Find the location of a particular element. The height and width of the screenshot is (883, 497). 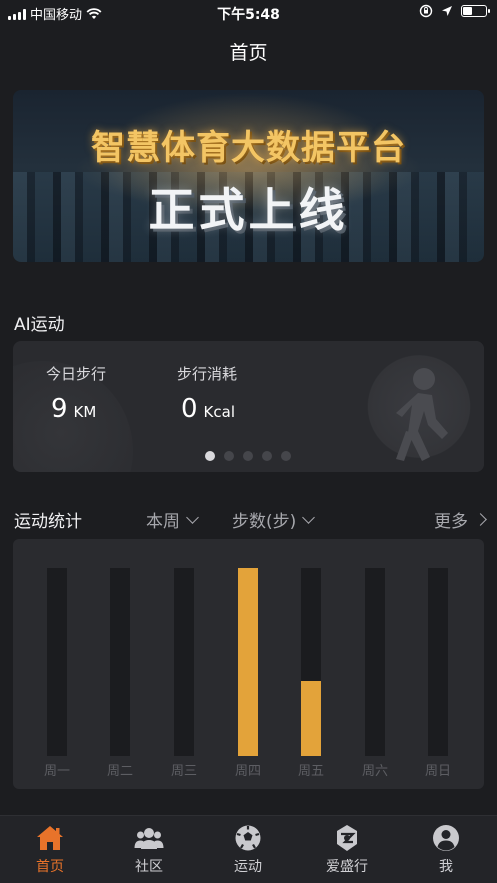

chart-day-label: 周五 is located at coordinates (310, 771).